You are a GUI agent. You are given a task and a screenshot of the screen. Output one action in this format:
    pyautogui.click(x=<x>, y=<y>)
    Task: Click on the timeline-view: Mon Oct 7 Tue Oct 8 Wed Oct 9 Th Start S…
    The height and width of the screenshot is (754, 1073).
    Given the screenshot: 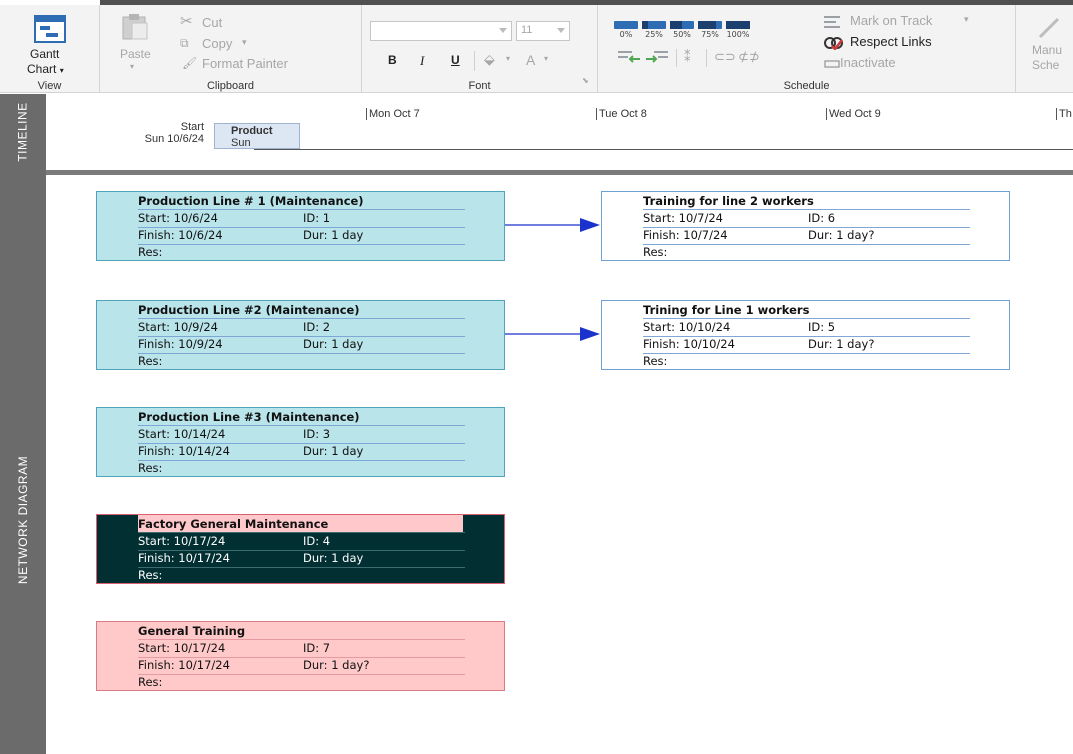 What is the action you would take?
    pyautogui.click(x=559, y=132)
    